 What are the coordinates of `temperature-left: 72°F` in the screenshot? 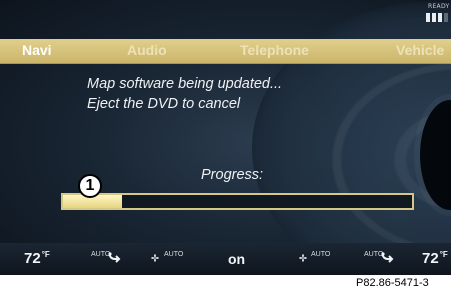 It's located at (37, 258).